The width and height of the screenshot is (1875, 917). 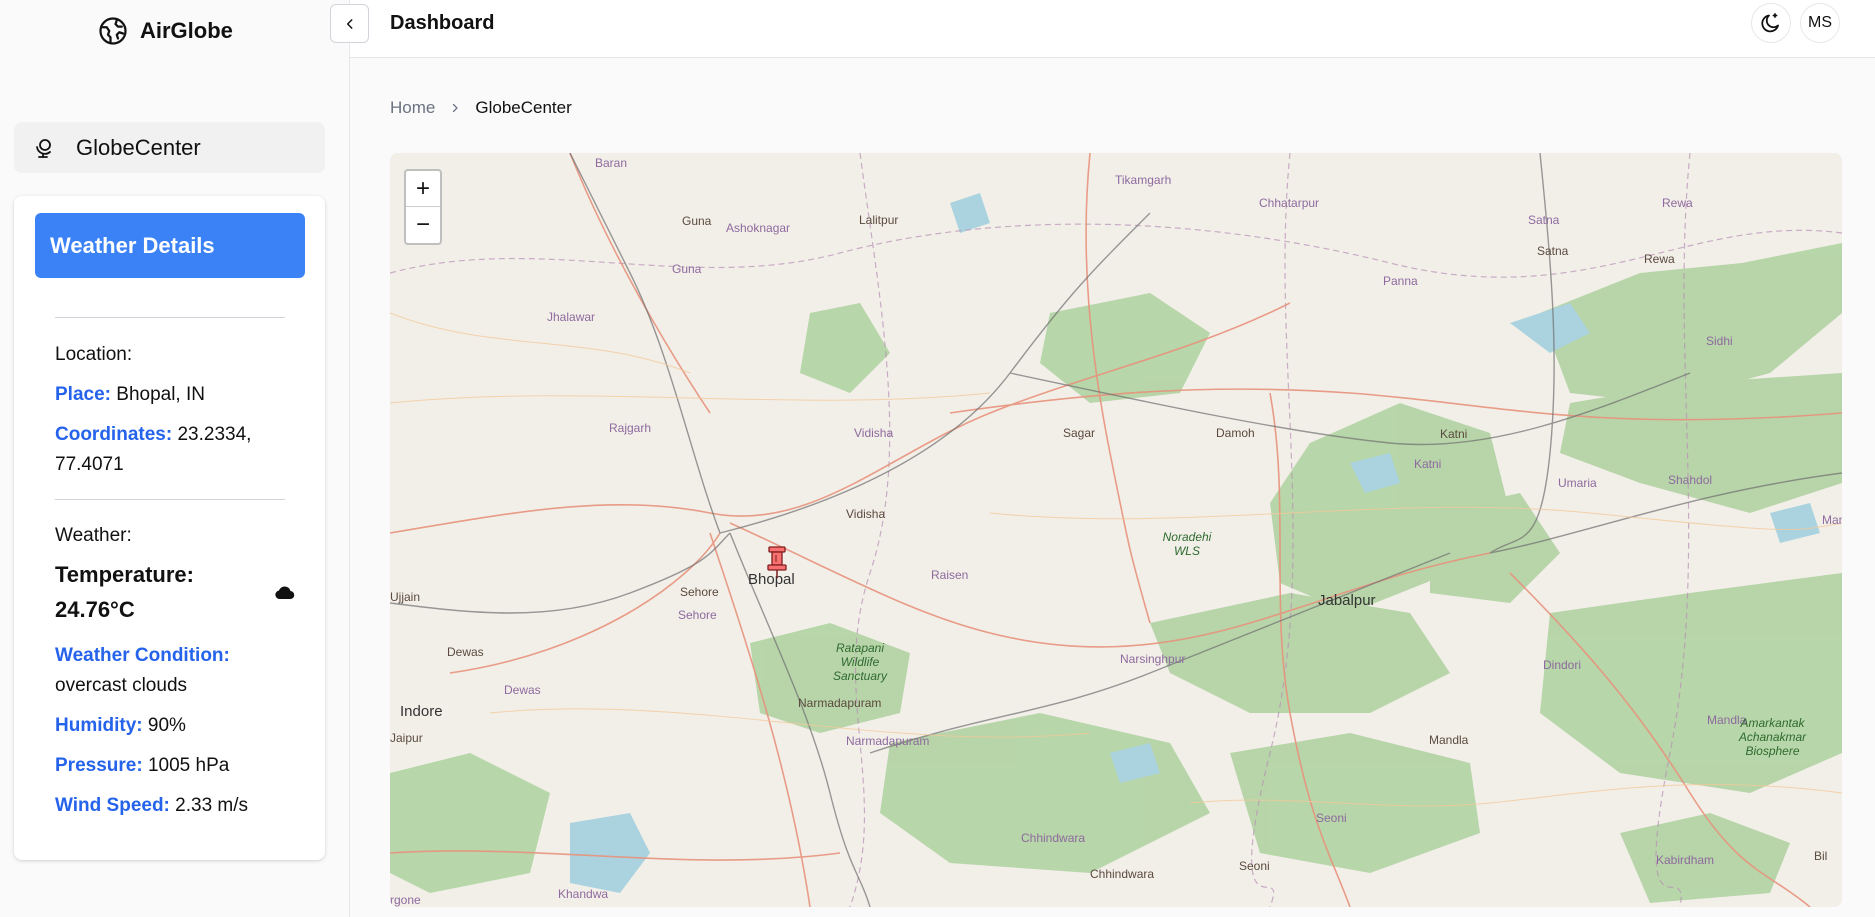 What do you see at coordinates (93, 535) in the screenshot?
I see `weather-heading: Weather:` at bounding box center [93, 535].